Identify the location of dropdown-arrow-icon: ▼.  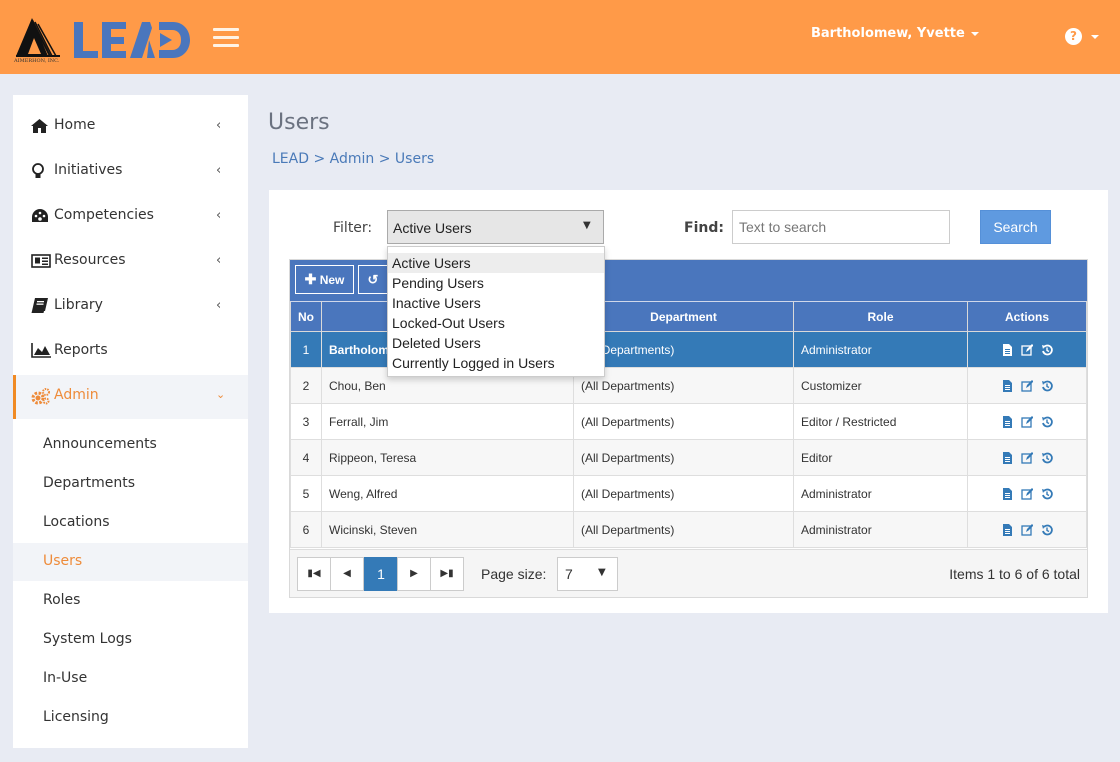
(602, 572).